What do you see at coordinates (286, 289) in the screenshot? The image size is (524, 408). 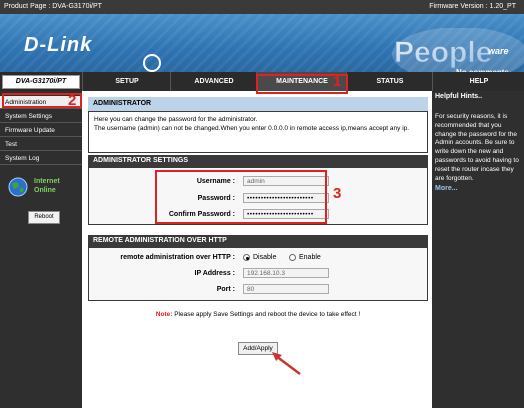 I see `port-field: 80` at bounding box center [286, 289].